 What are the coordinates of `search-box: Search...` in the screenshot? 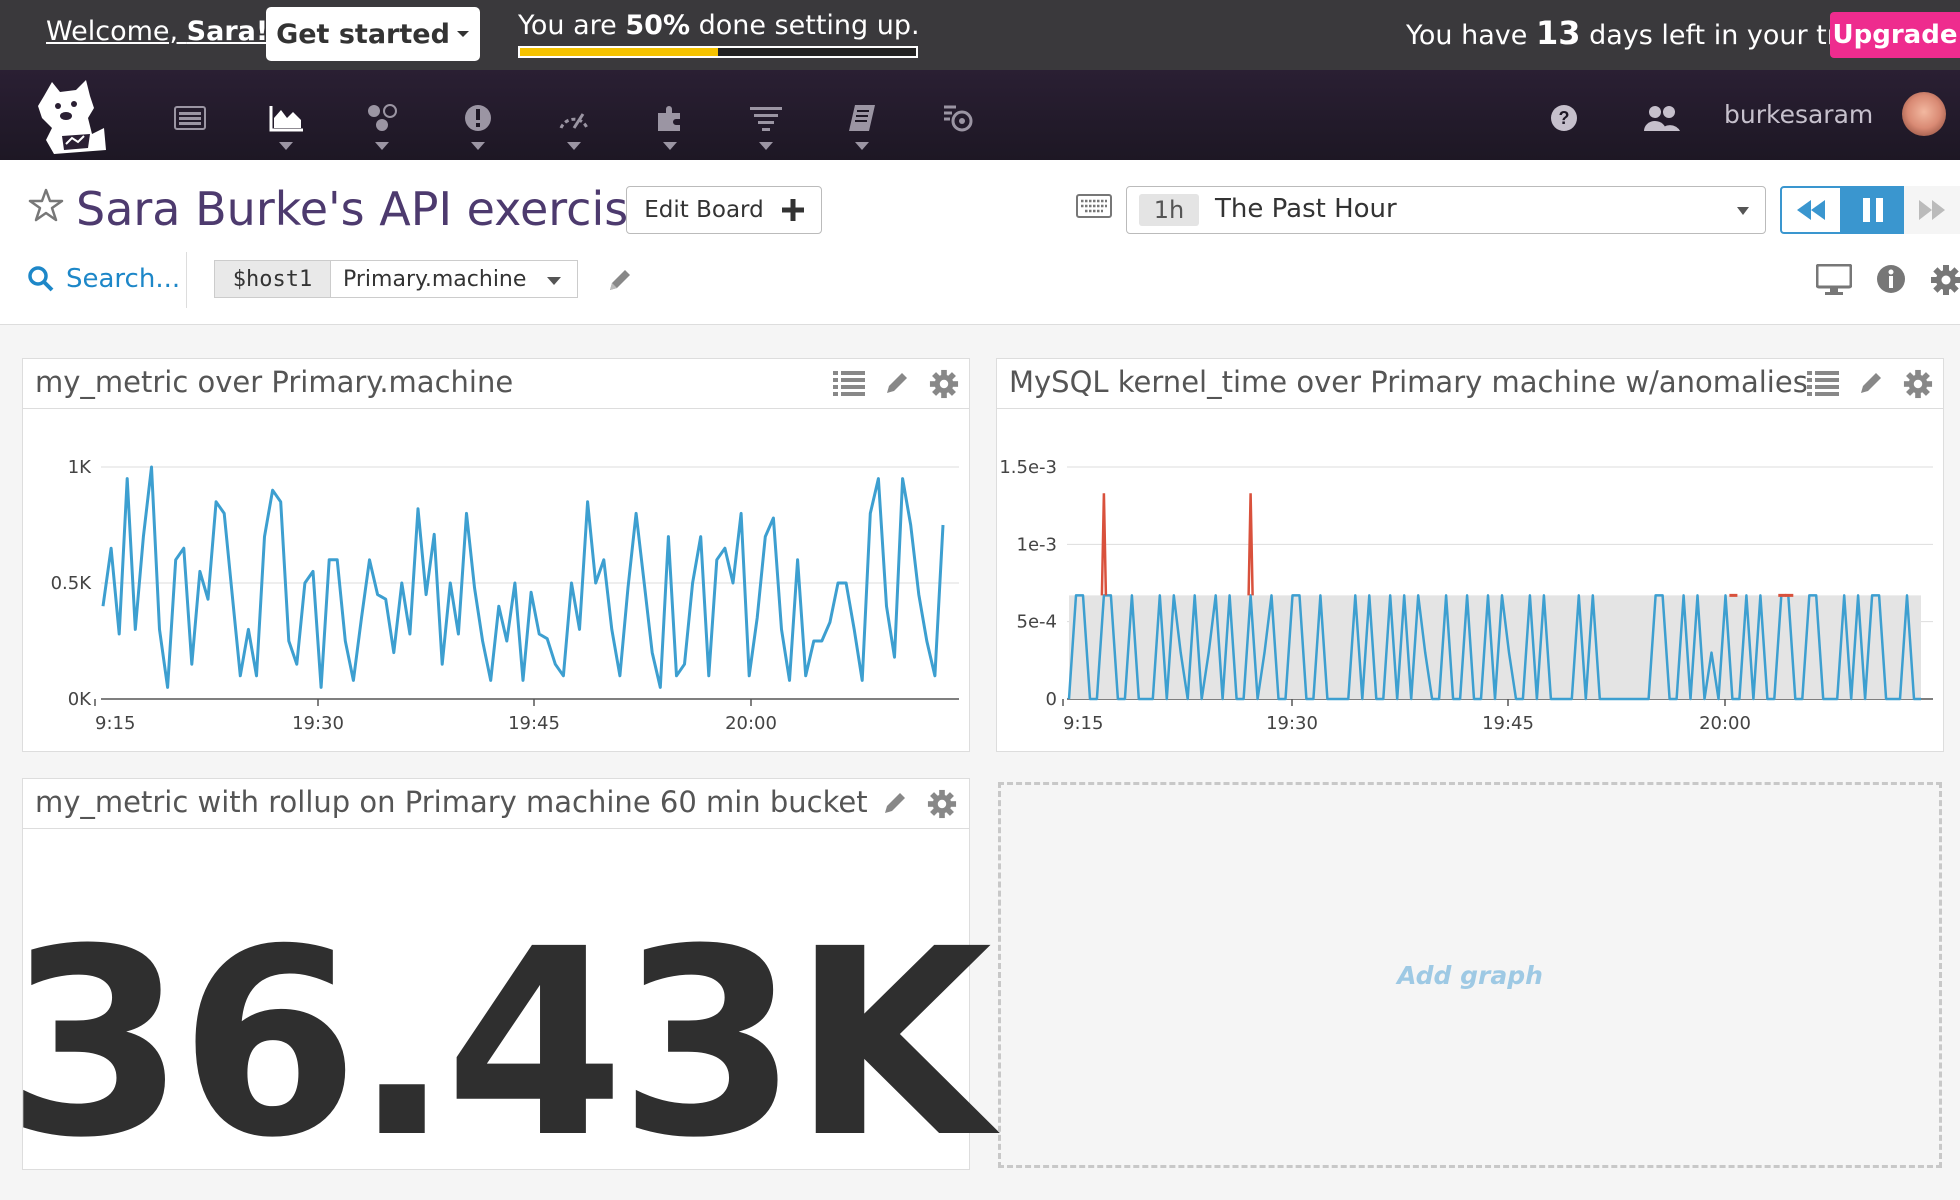 It's located at (104, 279).